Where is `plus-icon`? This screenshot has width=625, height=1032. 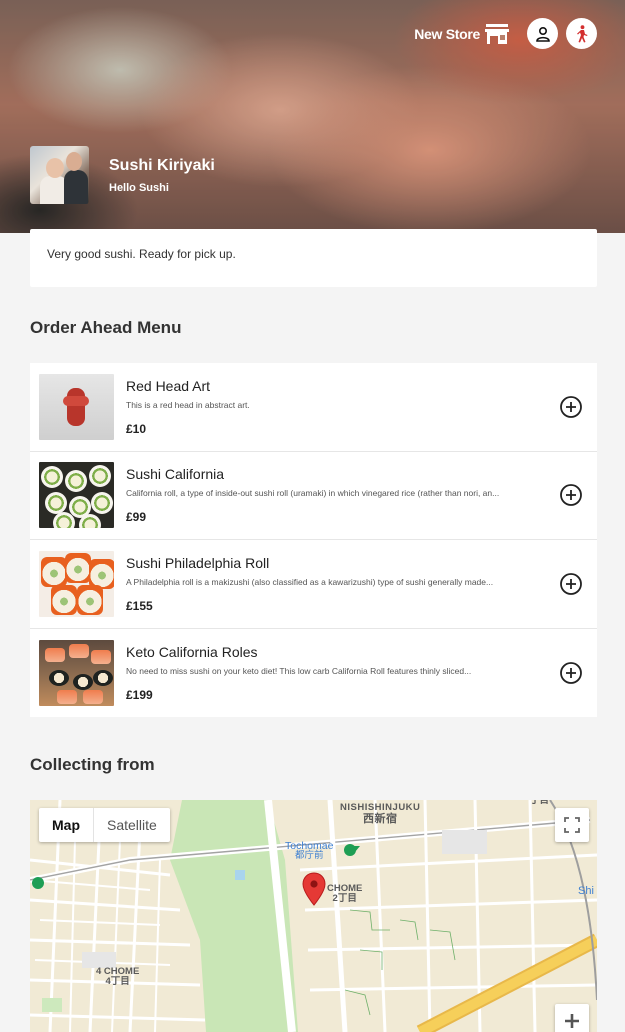 plus-icon is located at coordinates (572, 1021).